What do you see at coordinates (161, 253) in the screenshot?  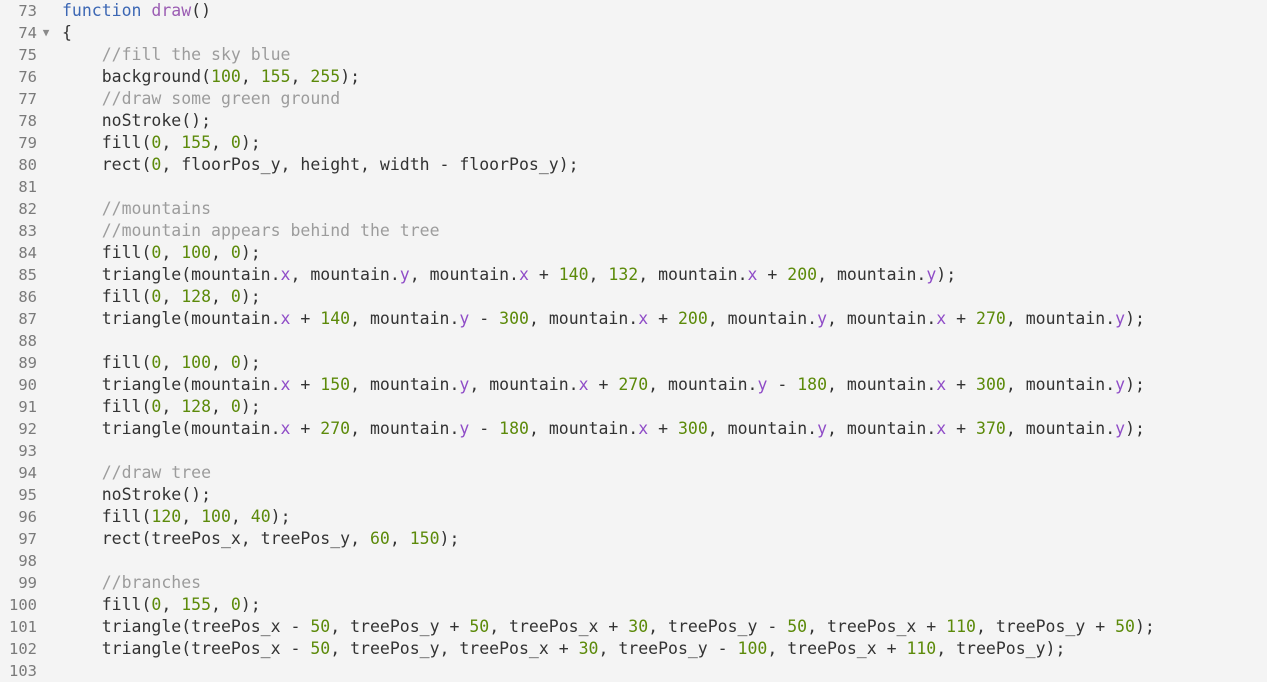 I see `code-text: fill(0, 100, 0);` at bounding box center [161, 253].